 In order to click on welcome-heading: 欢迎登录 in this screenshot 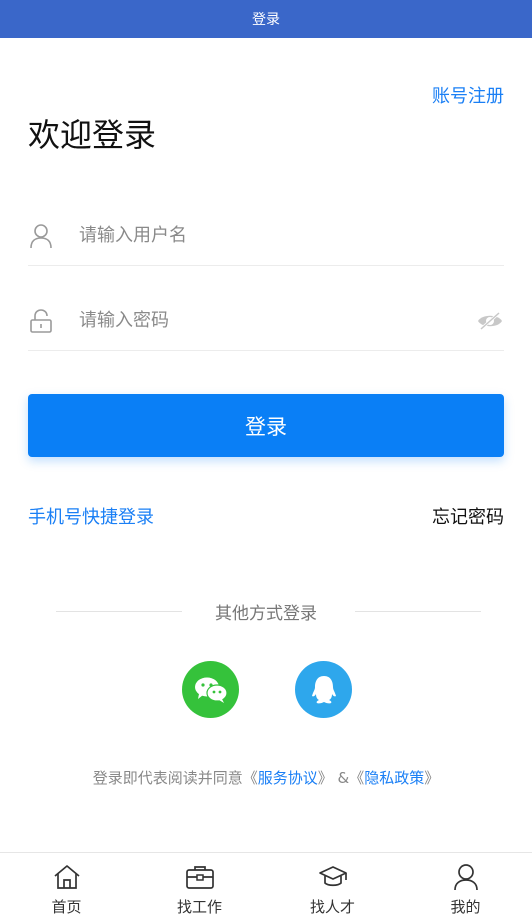, I will do `click(92, 135)`.